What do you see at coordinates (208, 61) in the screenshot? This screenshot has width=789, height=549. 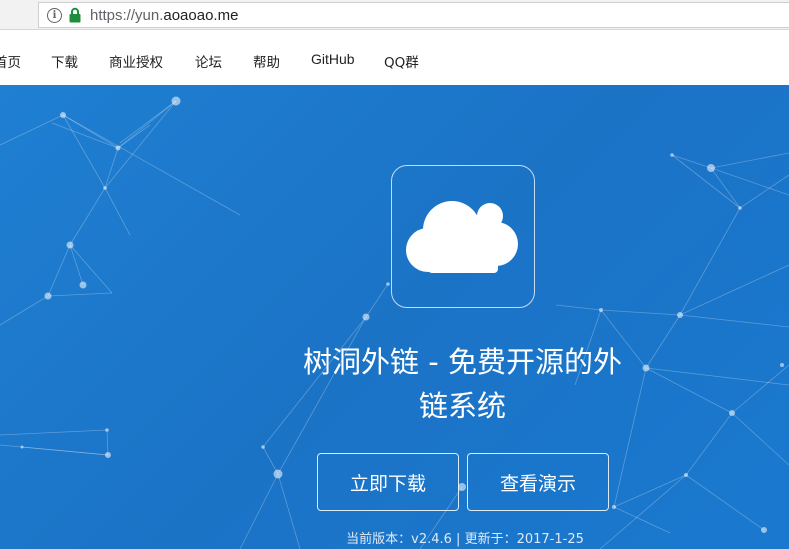 I see `nav-forum: 论坛` at bounding box center [208, 61].